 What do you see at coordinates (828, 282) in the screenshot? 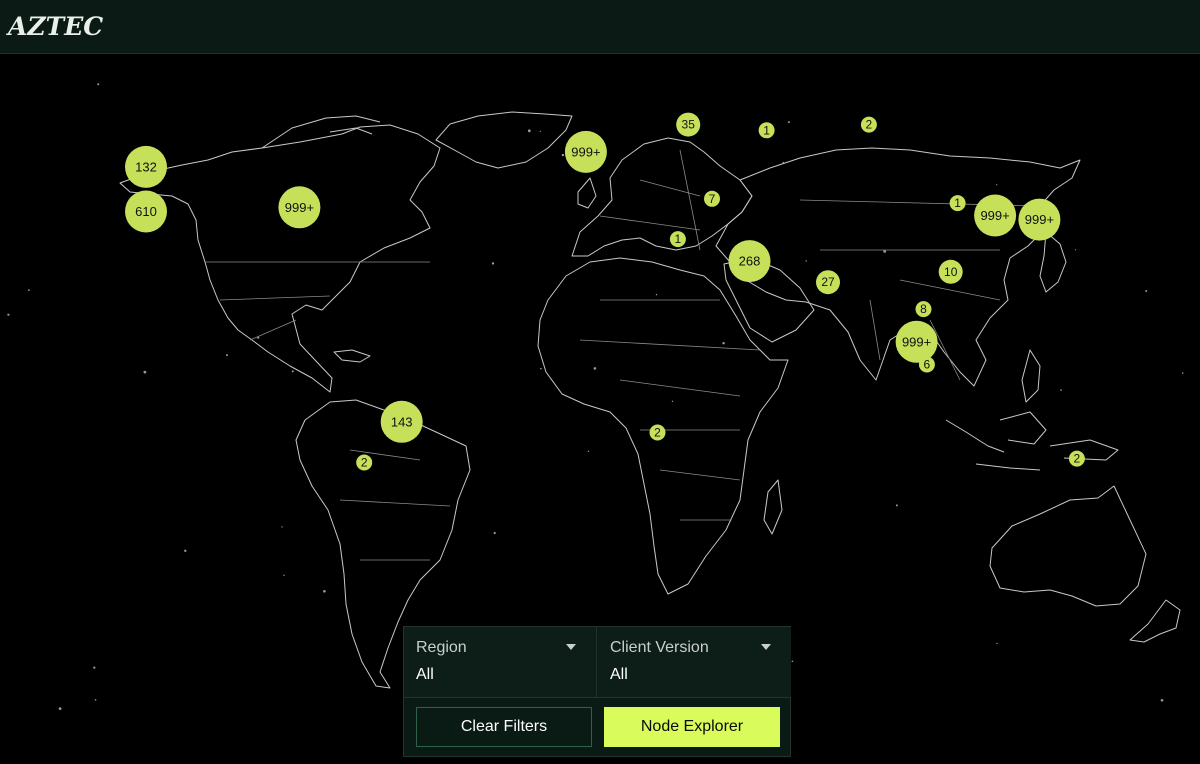
I see `cluster-marker: 27` at bounding box center [828, 282].